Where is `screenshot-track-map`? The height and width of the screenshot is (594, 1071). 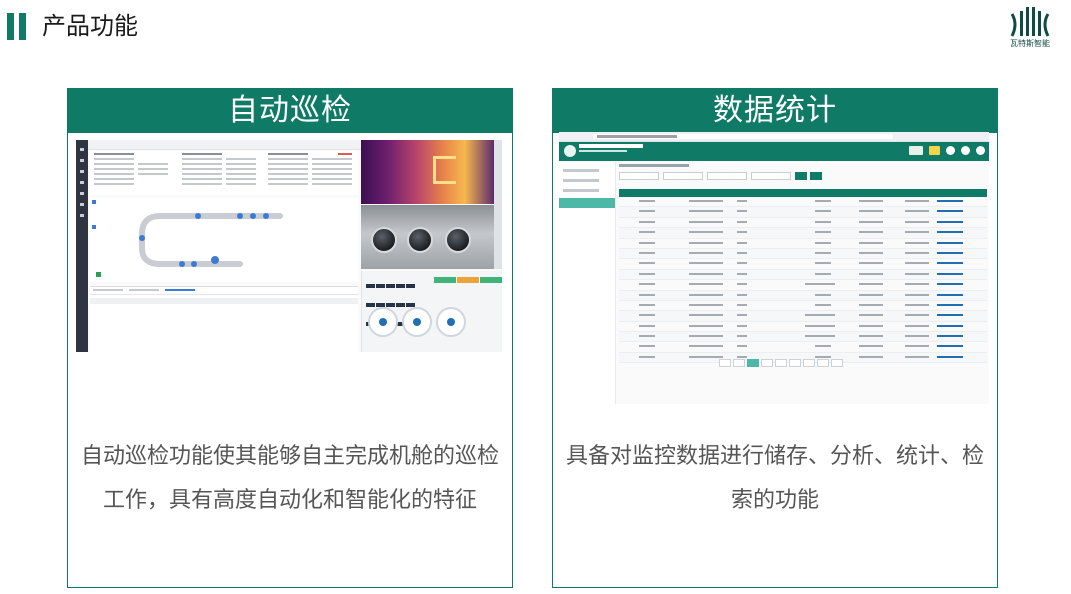 screenshot-track-map is located at coordinates (224, 240).